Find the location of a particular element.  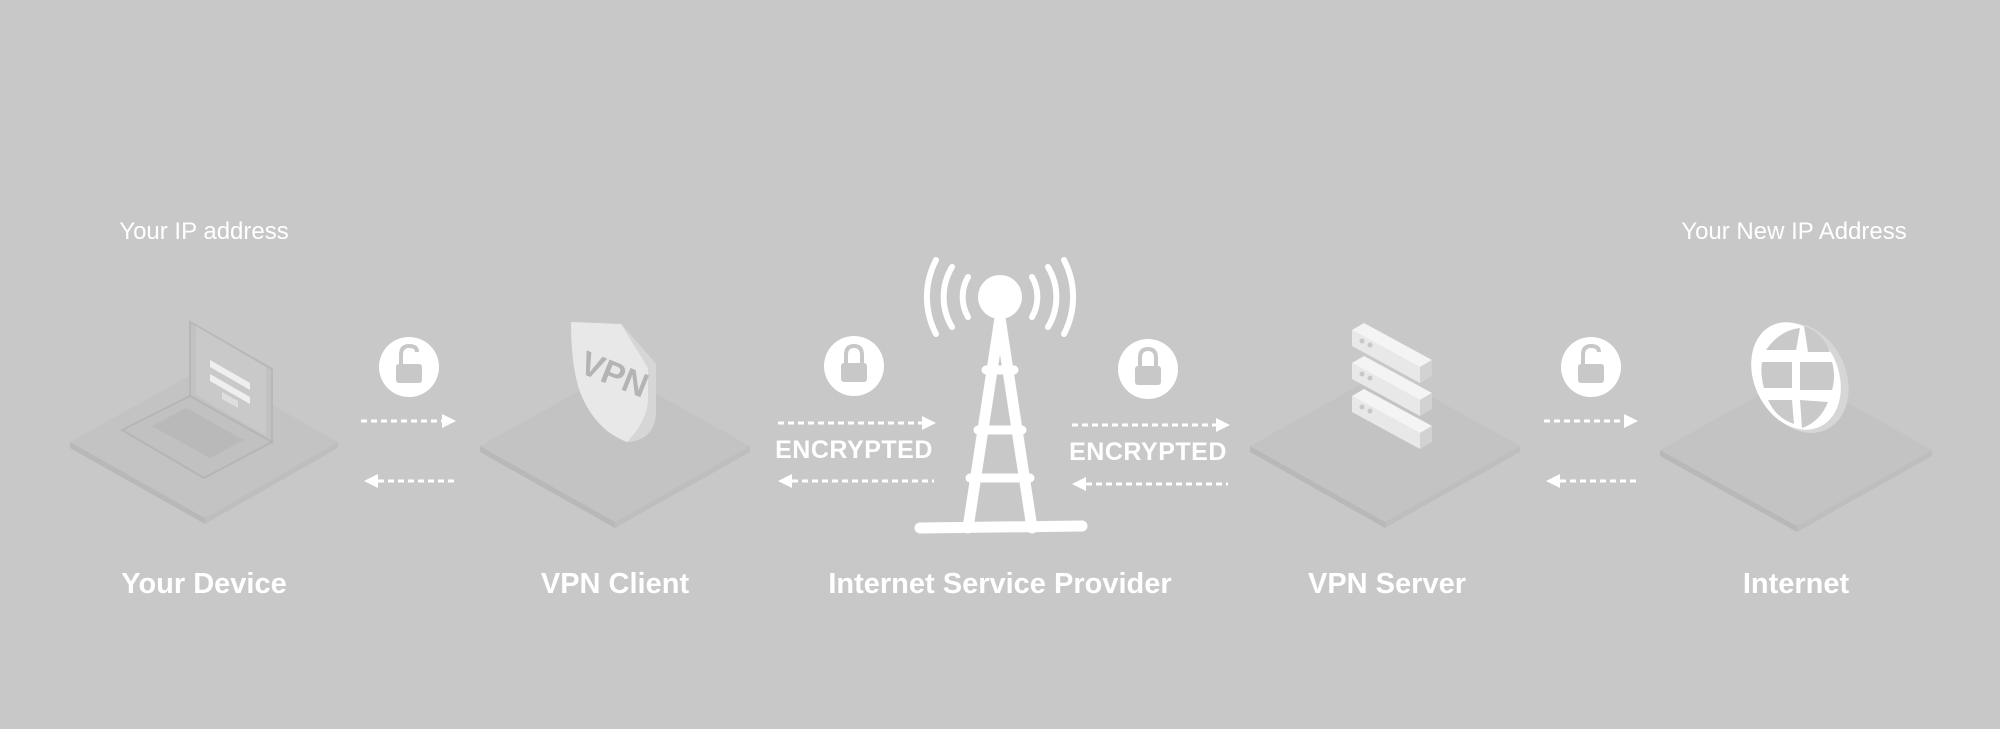

radio-tower-icon is located at coordinates (1001, 395).